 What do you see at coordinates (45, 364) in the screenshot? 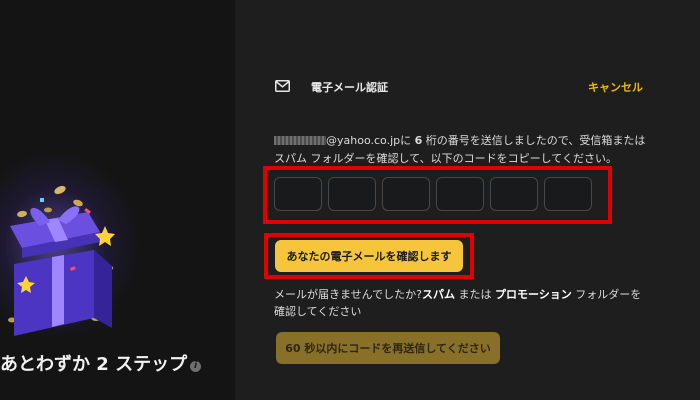
I see `steps-prefix: あとわずか` at bounding box center [45, 364].